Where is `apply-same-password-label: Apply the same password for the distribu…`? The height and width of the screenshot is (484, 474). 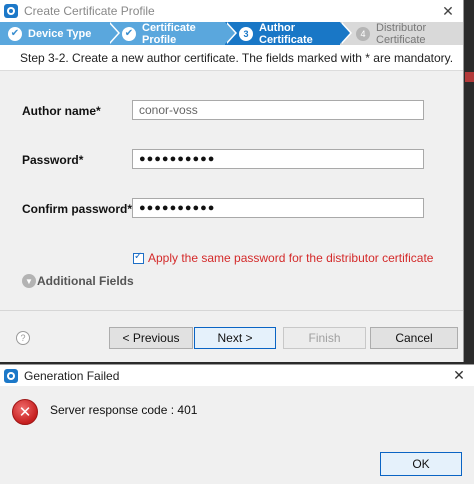
apply-same-password-label: Apply the same password for the distribu… is located at coordinates (291, 258).